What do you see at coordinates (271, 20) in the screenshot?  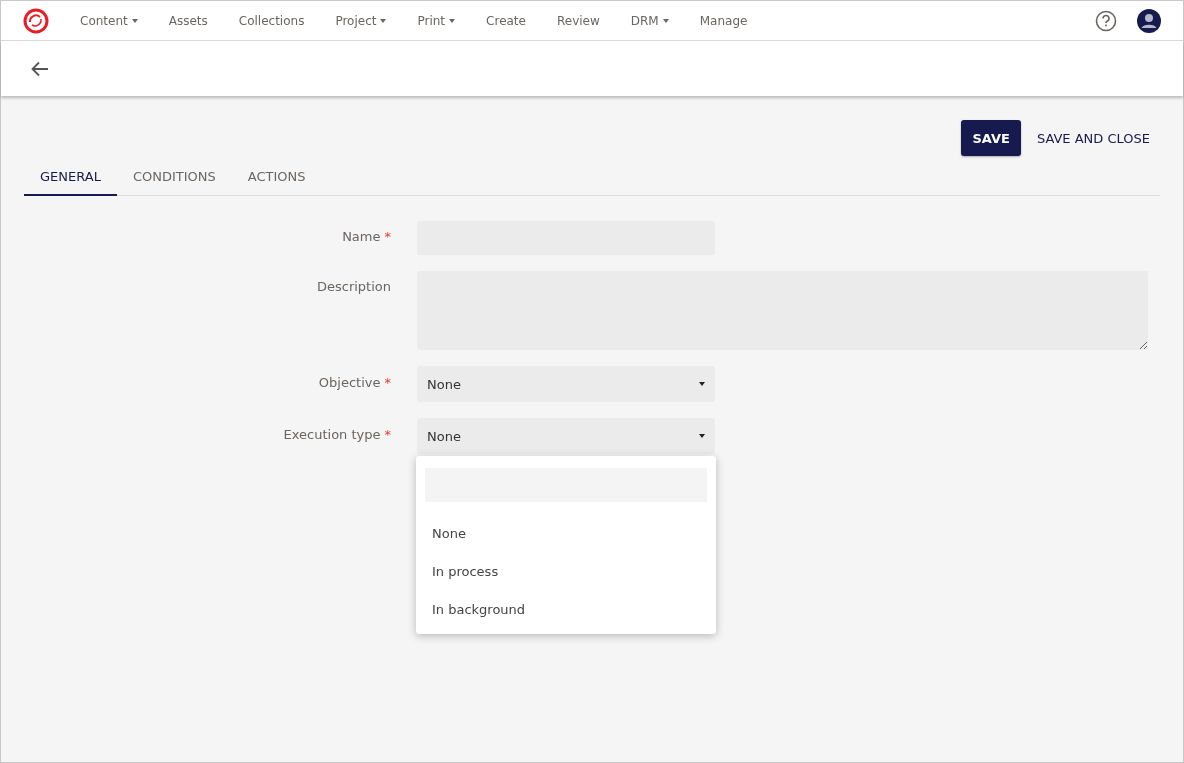 I see `nav-link: Collections` at bounding box center [271, 20].